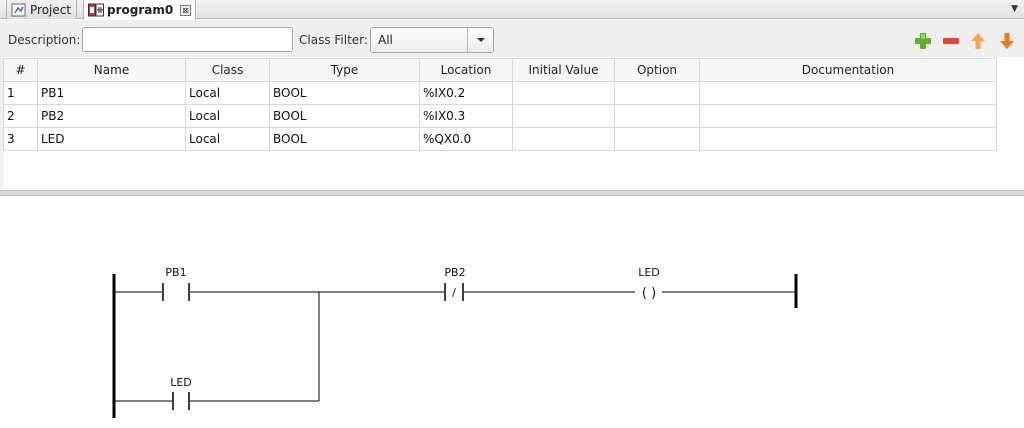  I want to click on coil-led-label: LED, so click(649, 272).